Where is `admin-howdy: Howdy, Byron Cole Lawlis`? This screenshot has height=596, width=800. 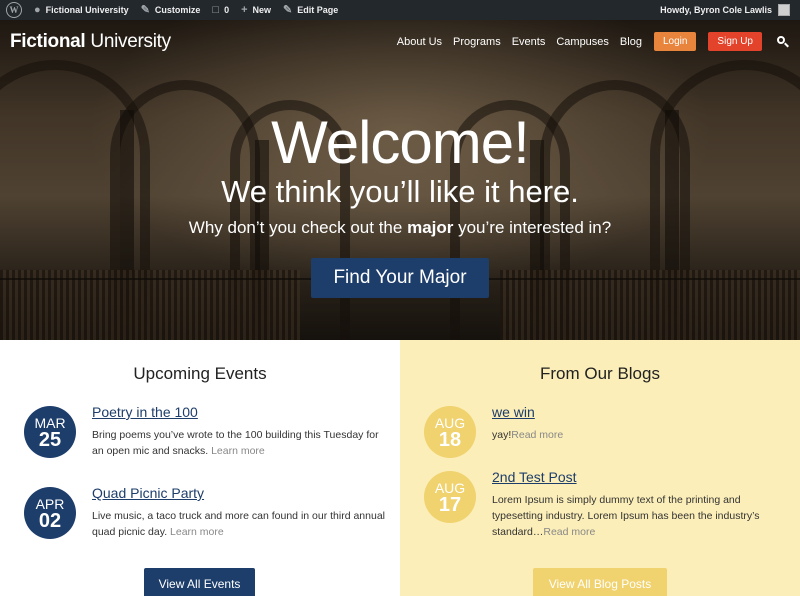
admin-howdy: Howdy, Byron Cole Lawlis is located at coordinates (716, 10).